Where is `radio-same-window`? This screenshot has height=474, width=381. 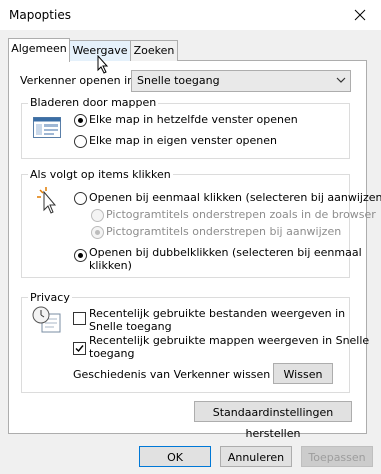
radio-same-window is located at coordinates (80, 120).